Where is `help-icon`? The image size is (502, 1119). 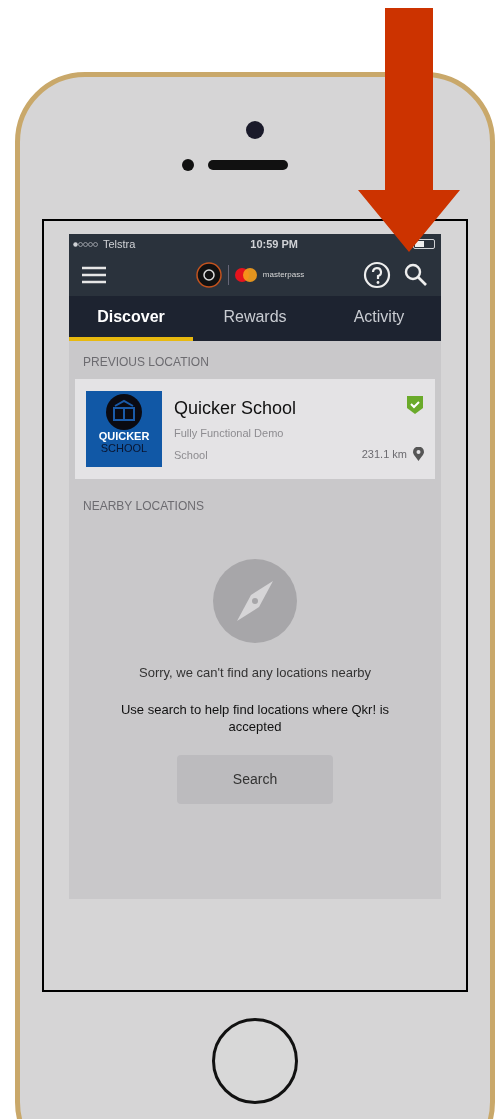
help-icon is located at coordinates (377, 275).